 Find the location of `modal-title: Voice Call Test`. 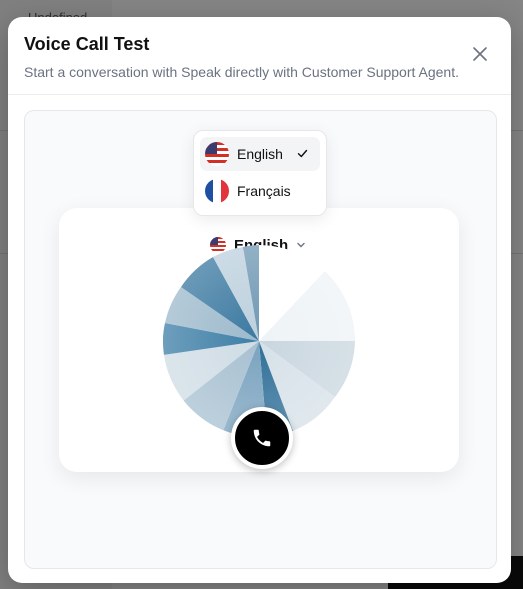

modal-title: Voice Call Test is located at coordinates (87, 44).